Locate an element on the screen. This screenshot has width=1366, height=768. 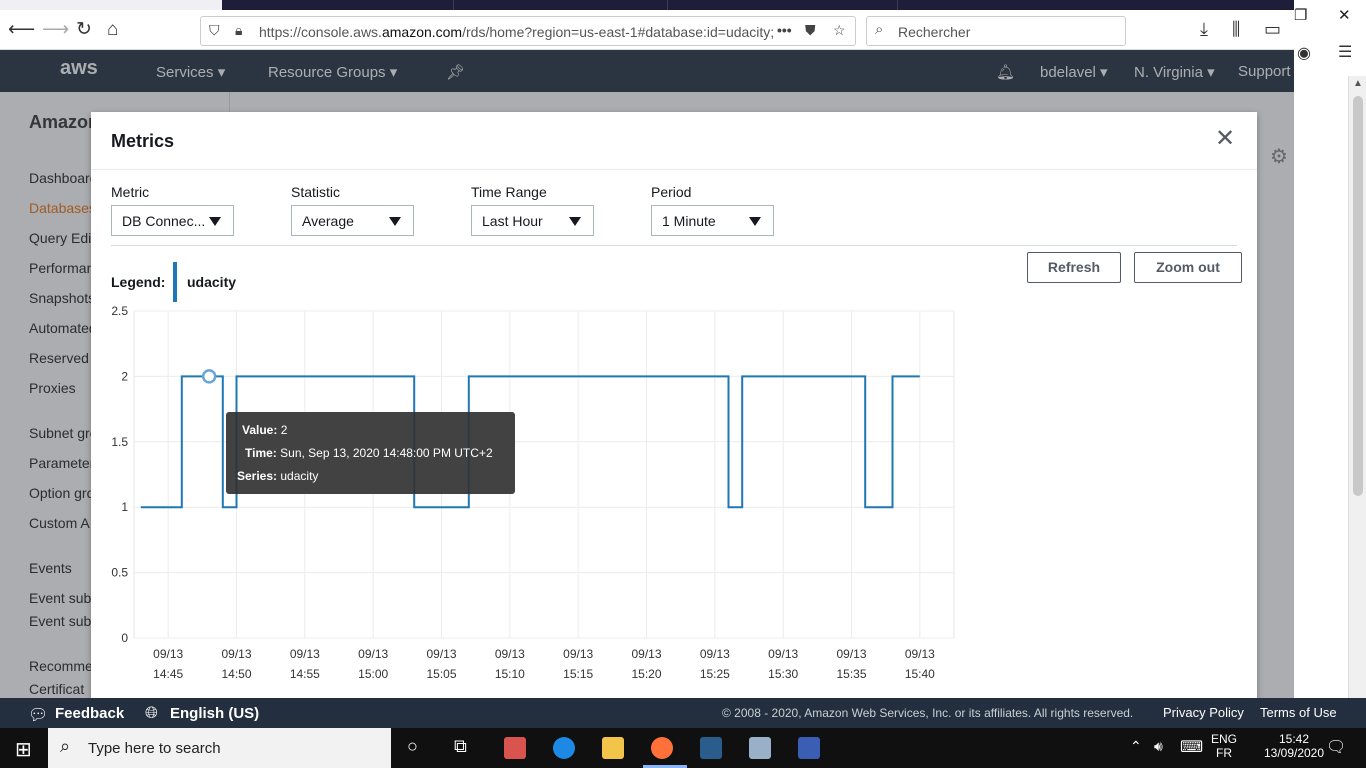
cortana-icon: ○ is located at coordinates (412, 746).